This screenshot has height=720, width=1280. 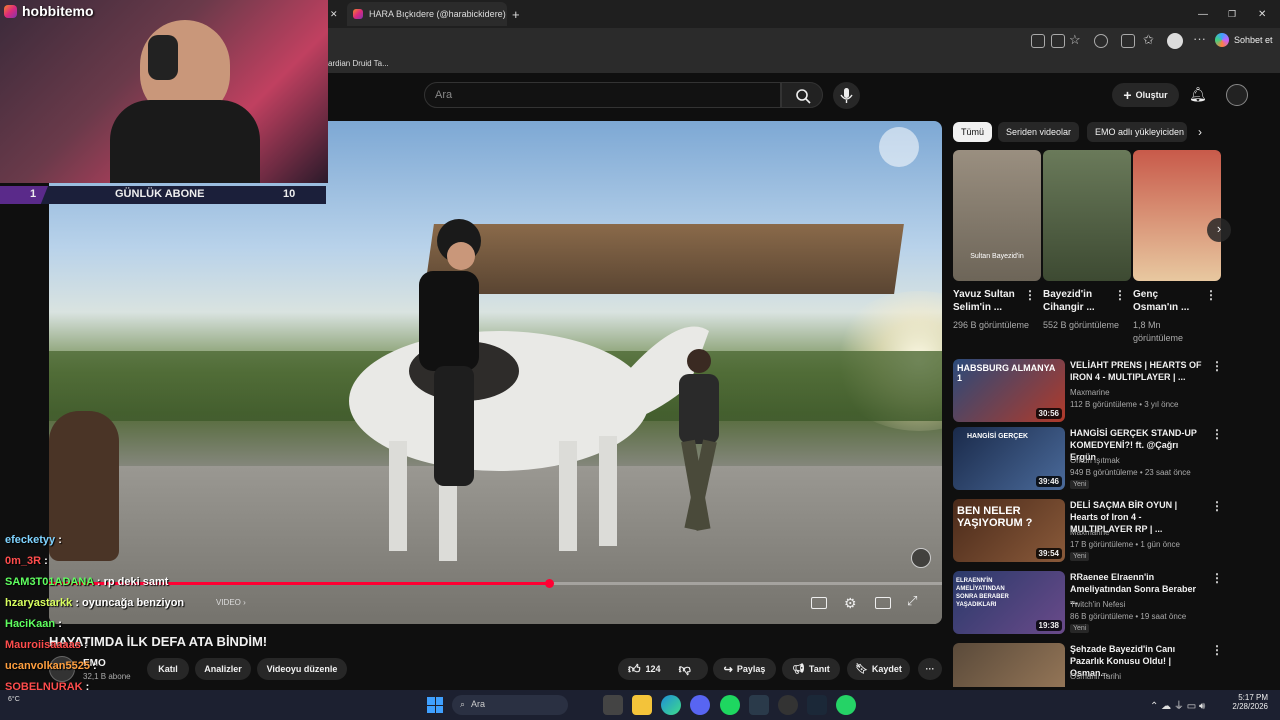 I want to click on person-walking, so click(x=699, y=440).